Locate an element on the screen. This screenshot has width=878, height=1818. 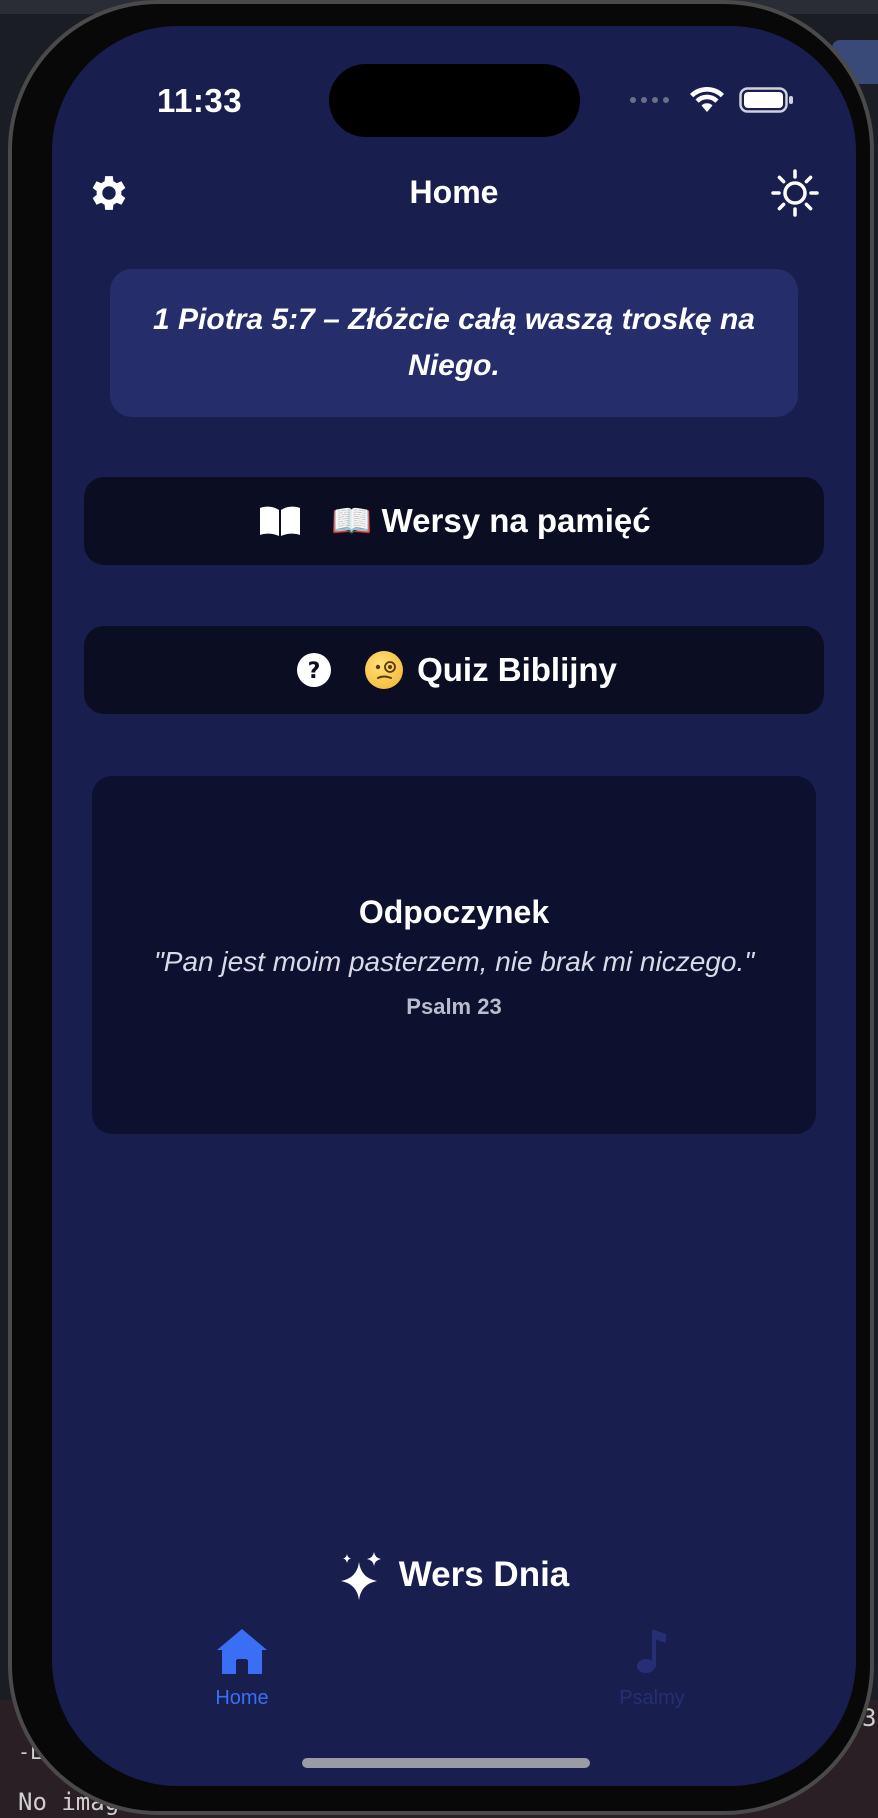
mood-reference: Psalm 23 is located at coordinates (454, 1006).